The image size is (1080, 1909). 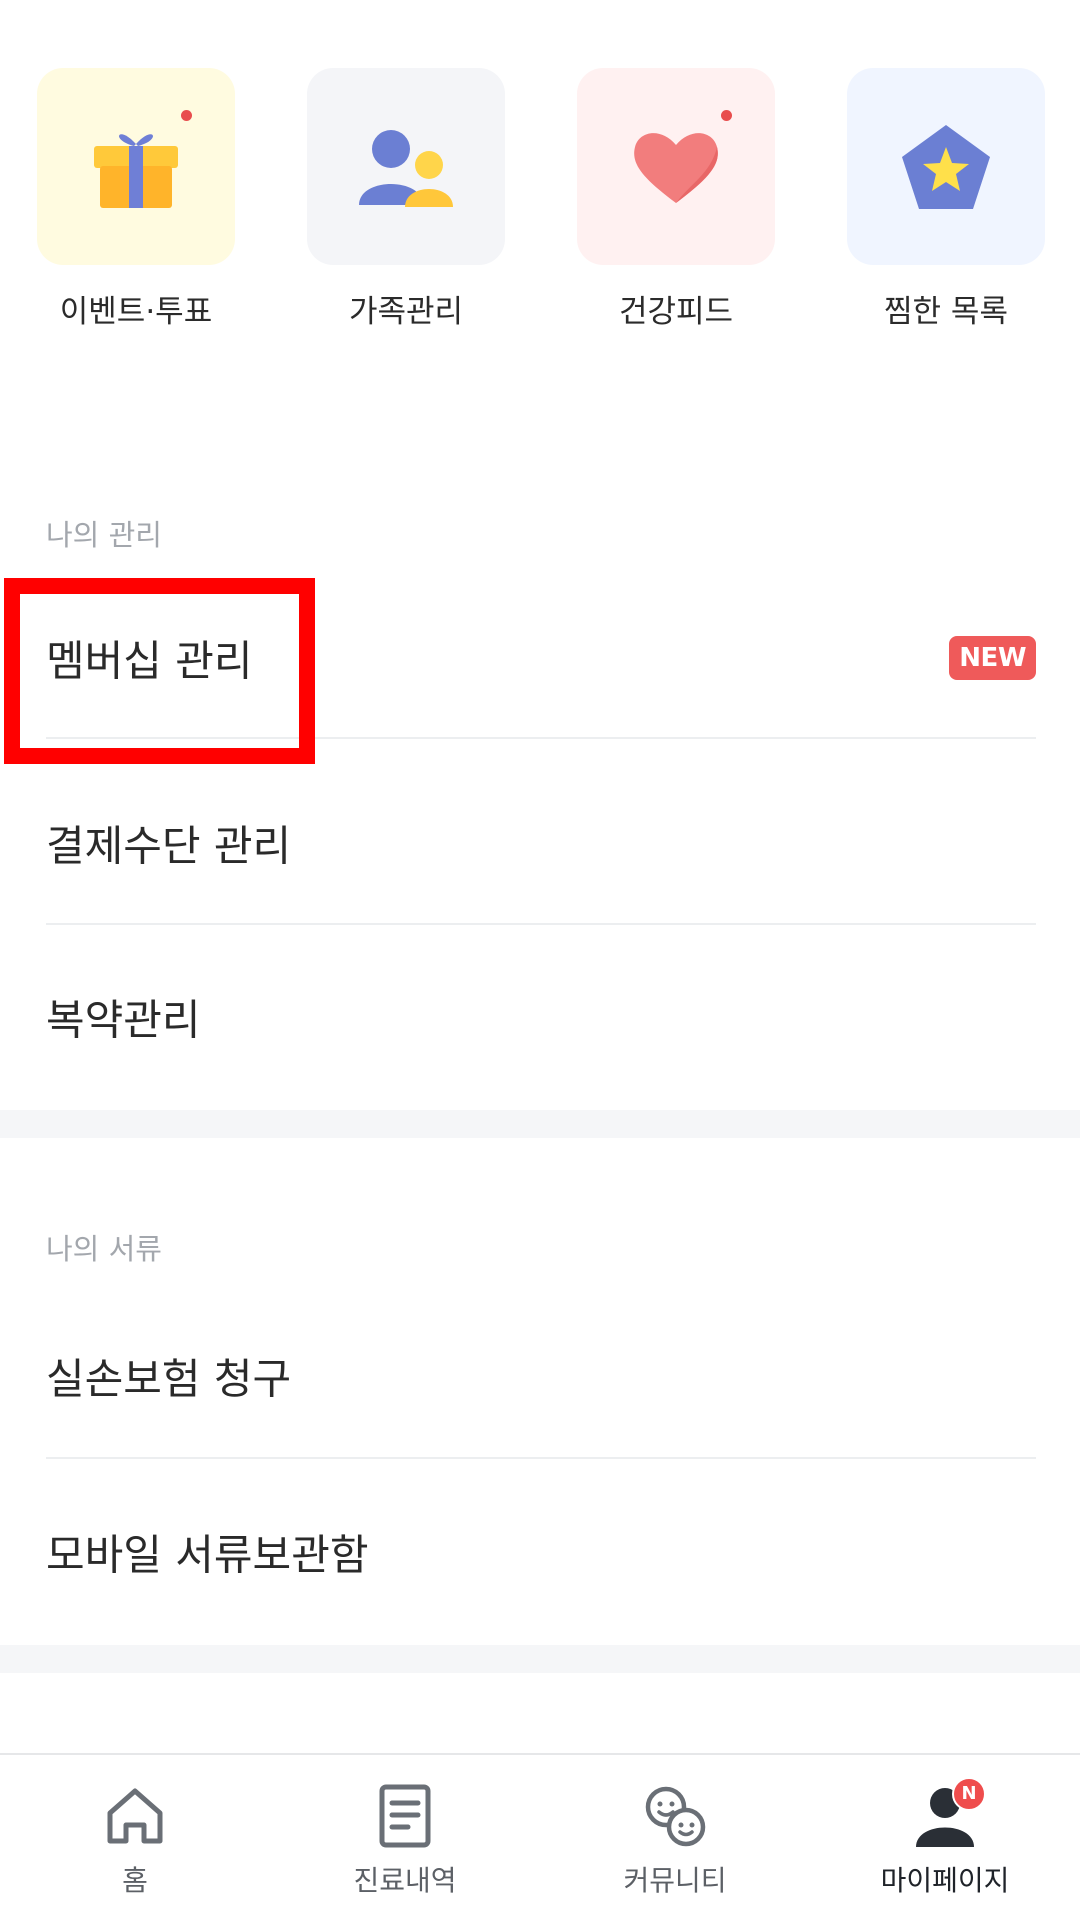 What do you see at coordinates (104, 535) in the screenshot?
I see `section-label-my-management: 나의 관리` at bounding box center [104, 535].